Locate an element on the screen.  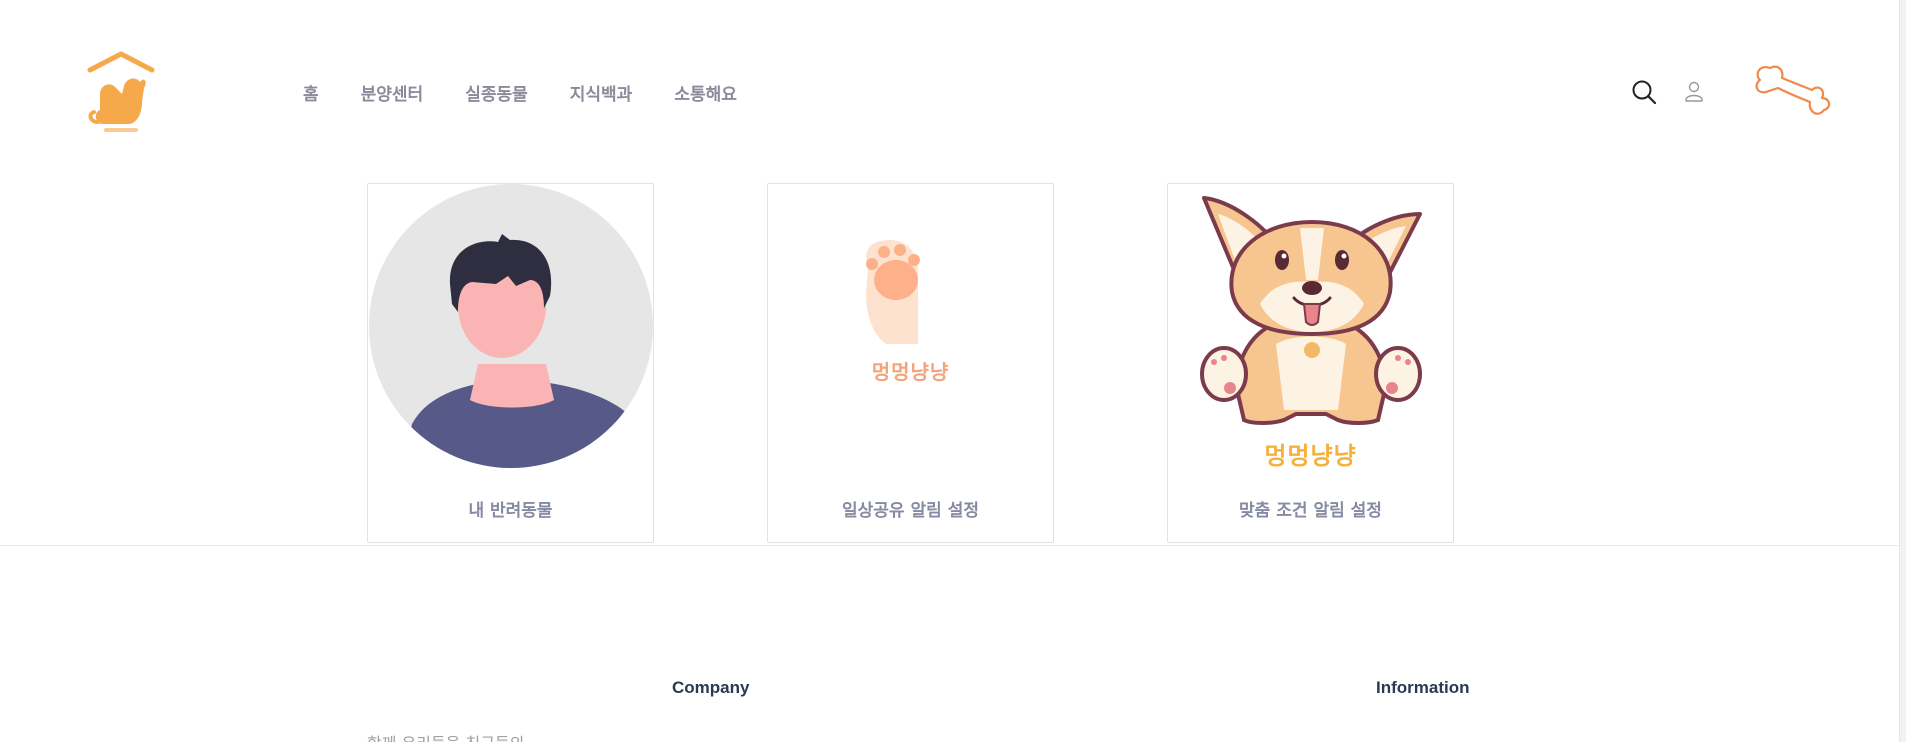
footer-company-heading: Company is located at coordinates (711, 687).